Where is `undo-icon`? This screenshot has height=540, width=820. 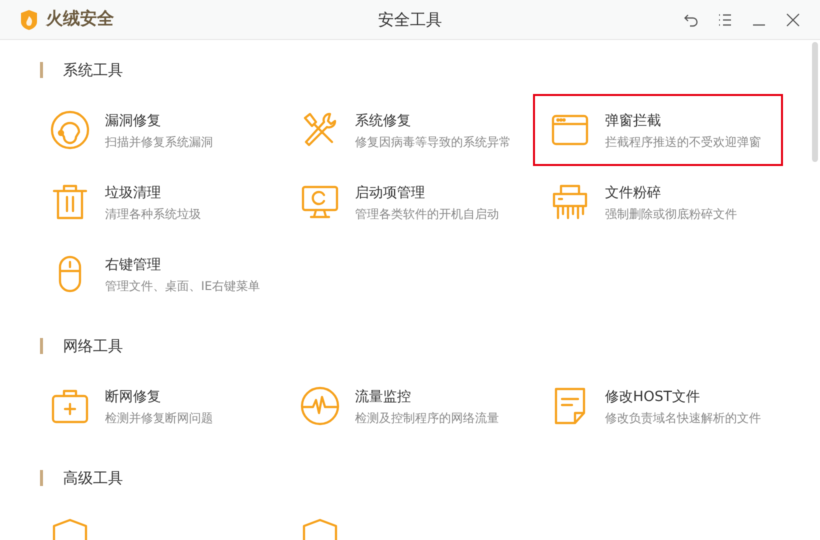 undo-icon is located at coordinates (691, 19).